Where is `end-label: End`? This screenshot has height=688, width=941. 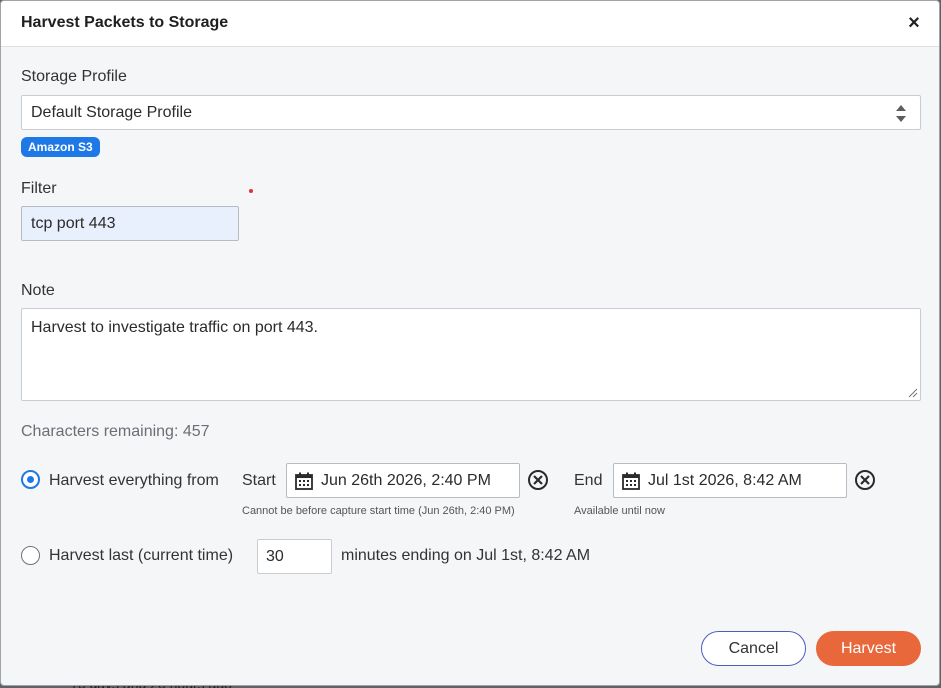
end-label: End is located at coordinates (588, 480).